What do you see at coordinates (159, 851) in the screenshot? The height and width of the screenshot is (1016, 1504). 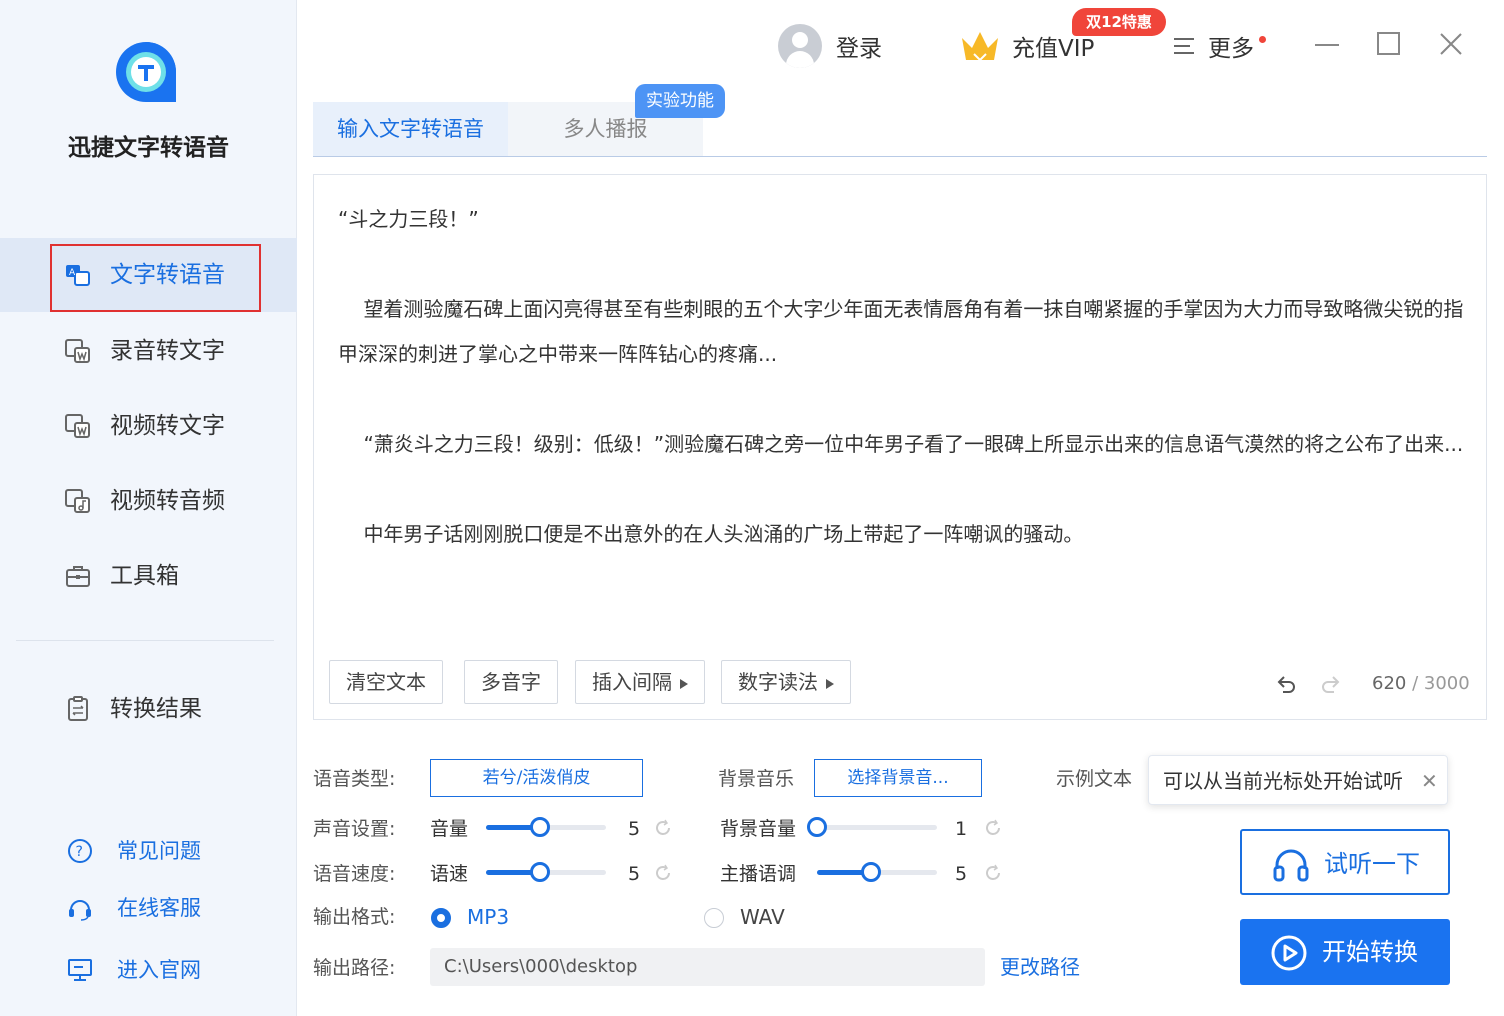 I see `help-faq-label: 常见问题` at bounding box center [159, 851].